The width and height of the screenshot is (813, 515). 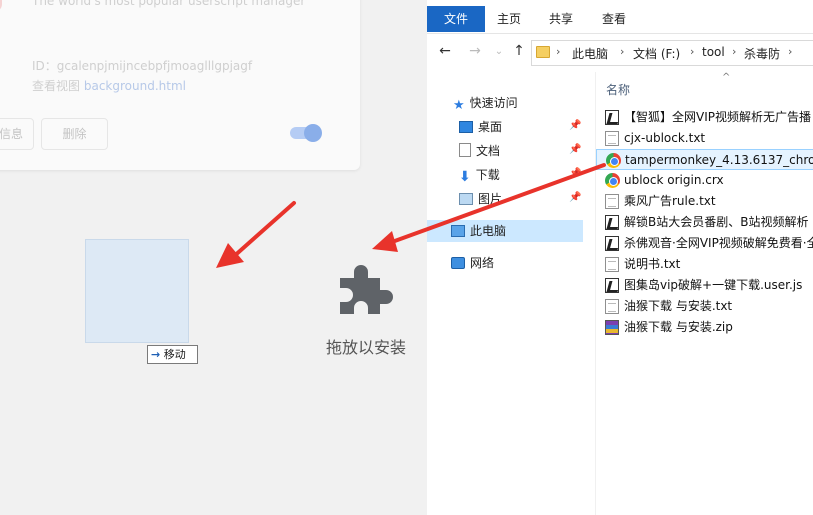 What do you see at coordinates (490, 199) in the screenshot?
I see `nav-pictures-label: 图片` at bounding box center [490, 199].